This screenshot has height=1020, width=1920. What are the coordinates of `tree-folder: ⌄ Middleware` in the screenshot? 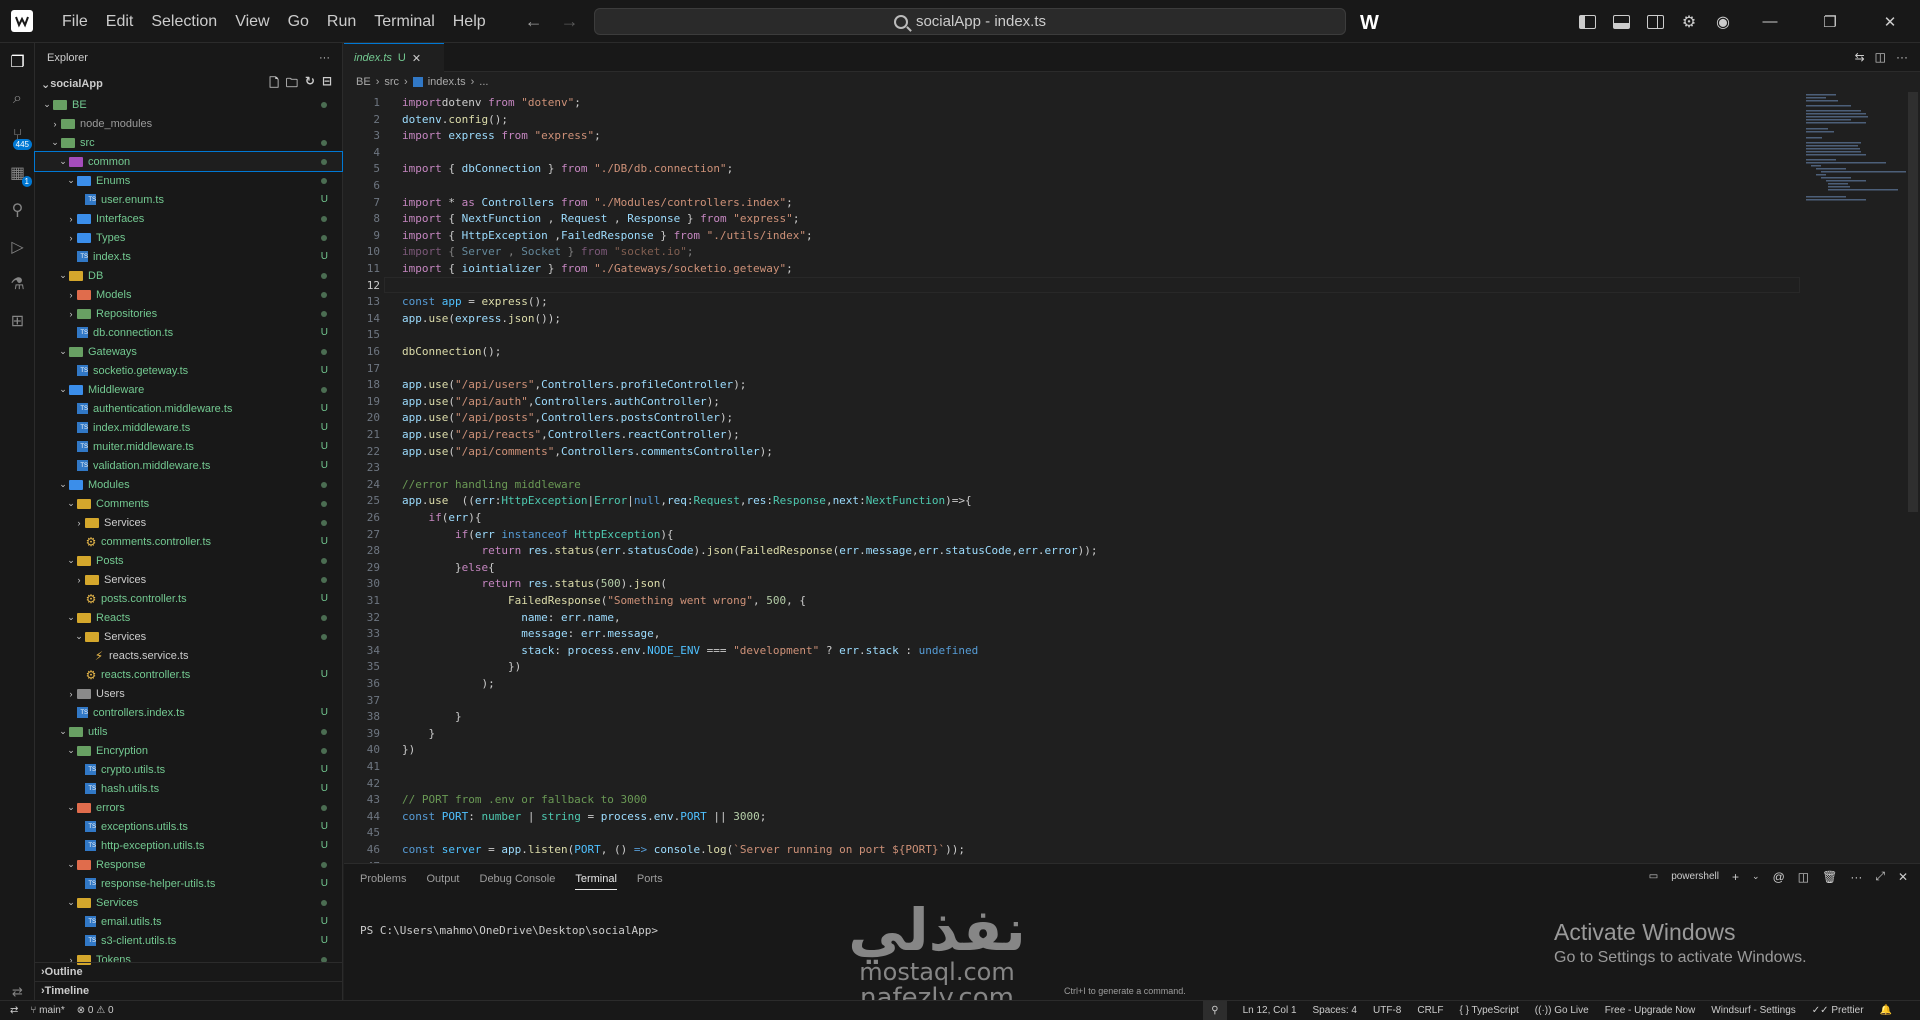 It's located at (188, 389).